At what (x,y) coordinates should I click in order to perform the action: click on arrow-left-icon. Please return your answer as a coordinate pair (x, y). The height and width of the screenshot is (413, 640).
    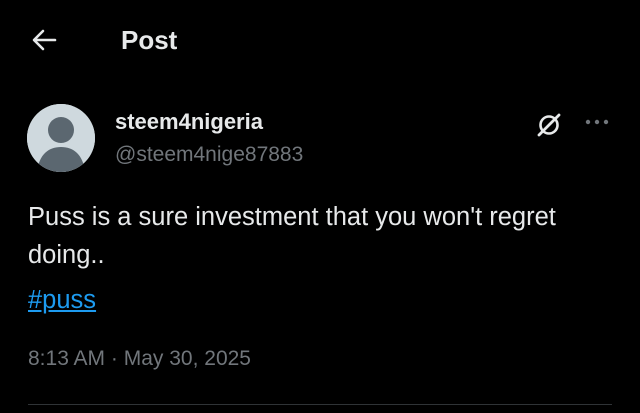
    Looking at the image, I should click on (44, 40).